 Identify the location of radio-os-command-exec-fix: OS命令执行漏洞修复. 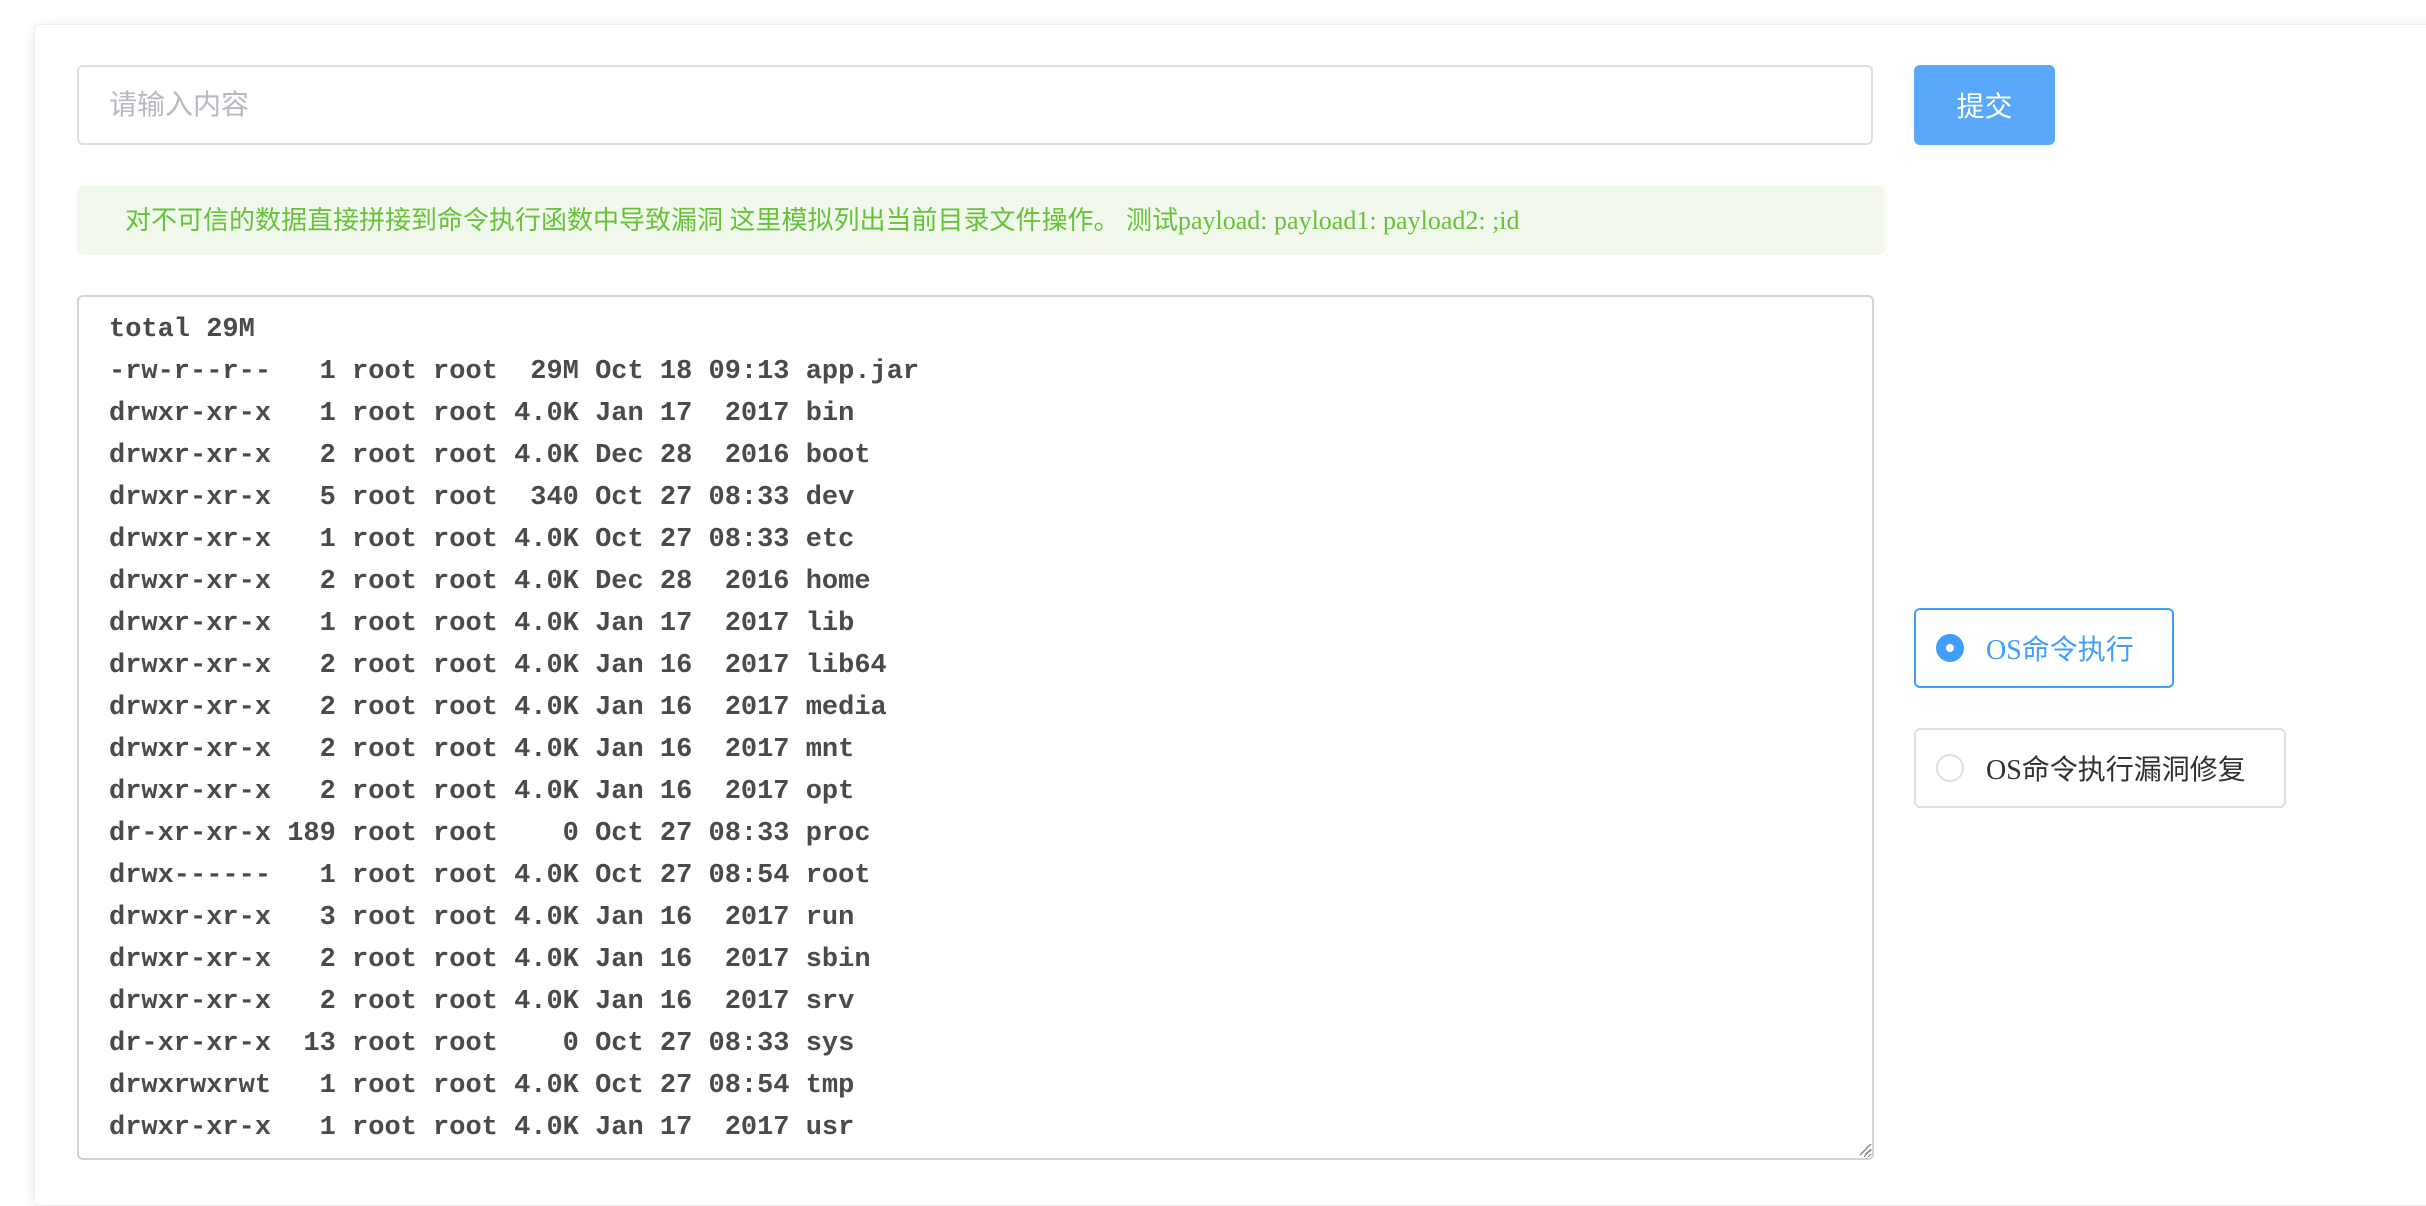
(2100, 768).